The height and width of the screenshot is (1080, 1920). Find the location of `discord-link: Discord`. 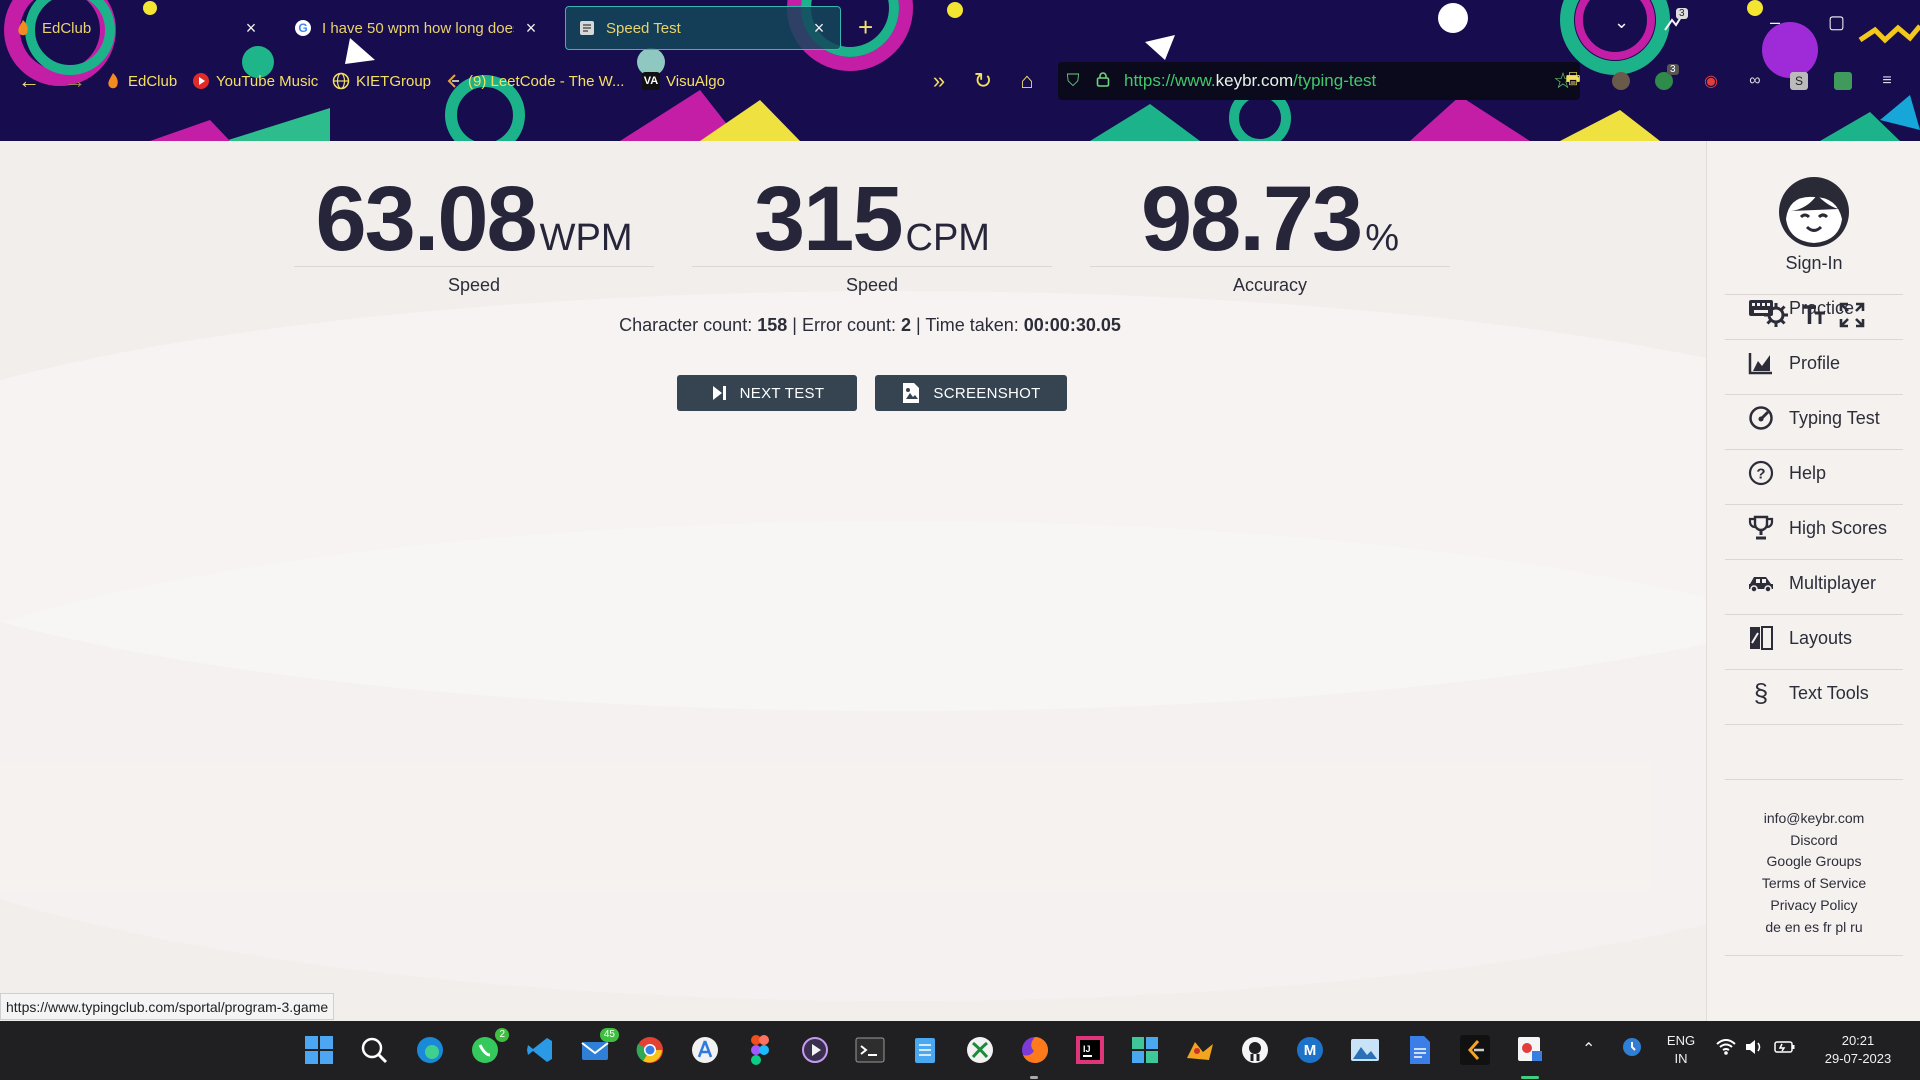

discord-link: Discord is located at coordinates (1813, 841).